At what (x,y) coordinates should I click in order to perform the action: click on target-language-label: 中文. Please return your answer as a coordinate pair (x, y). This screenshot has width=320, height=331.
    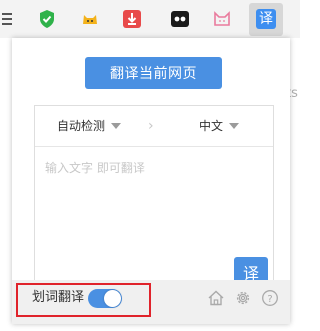
    Looking at the image, I should click on (211, 126).